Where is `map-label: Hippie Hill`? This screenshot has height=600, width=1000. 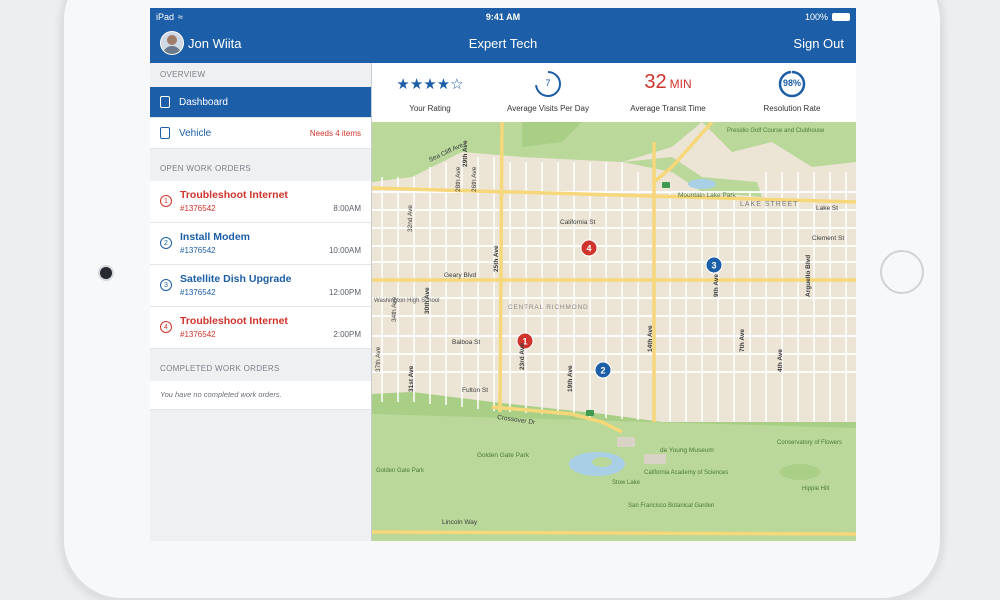 map-label: Hippie Hill is located at coordinates (815, 489).